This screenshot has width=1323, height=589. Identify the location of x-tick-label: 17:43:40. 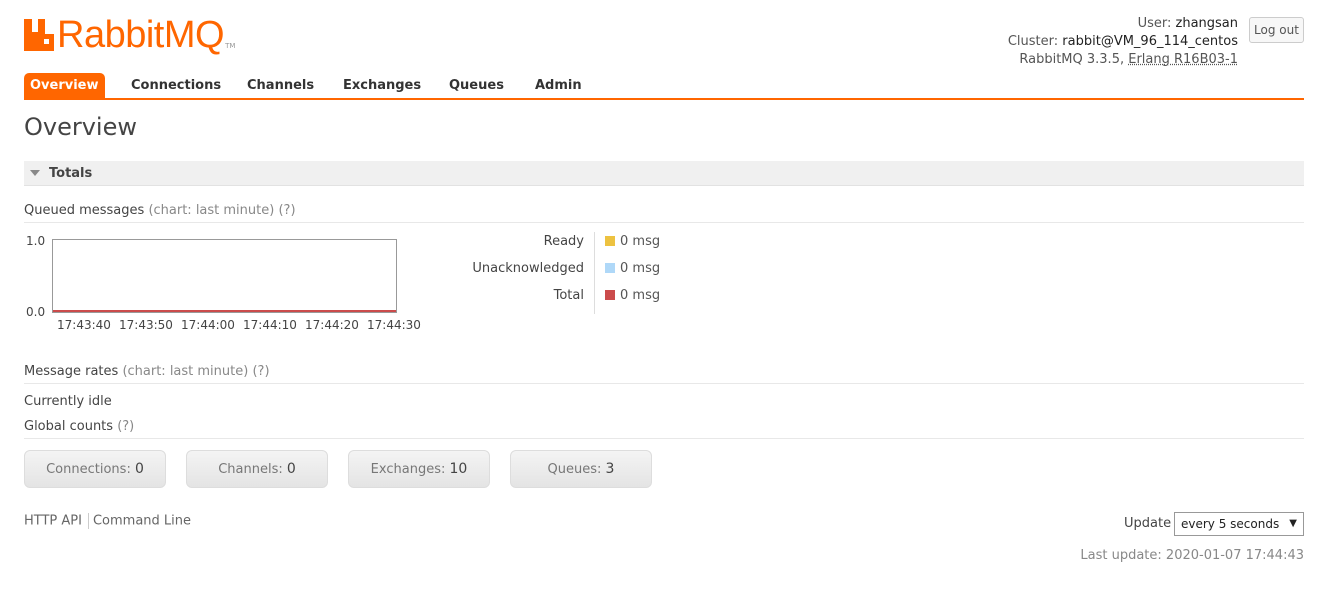
(84, 325).